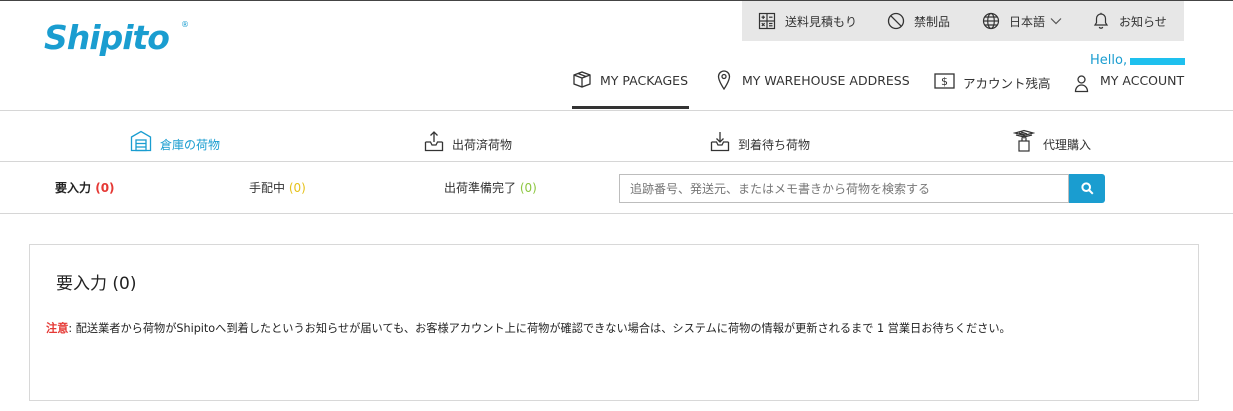 This screenshot has height=411, width=1233. What do you see at coordinates (896, 21) in the screenshot?
I see `prohibited-icon` at bounding box center [896, 21].